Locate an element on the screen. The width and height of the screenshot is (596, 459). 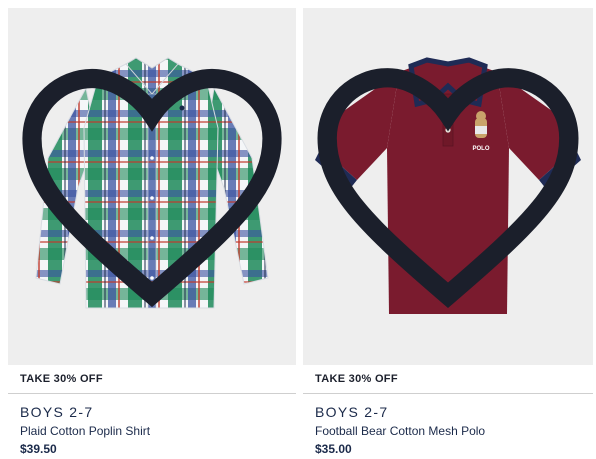
product-price: $35.00 is located at coordinates (333, 449).